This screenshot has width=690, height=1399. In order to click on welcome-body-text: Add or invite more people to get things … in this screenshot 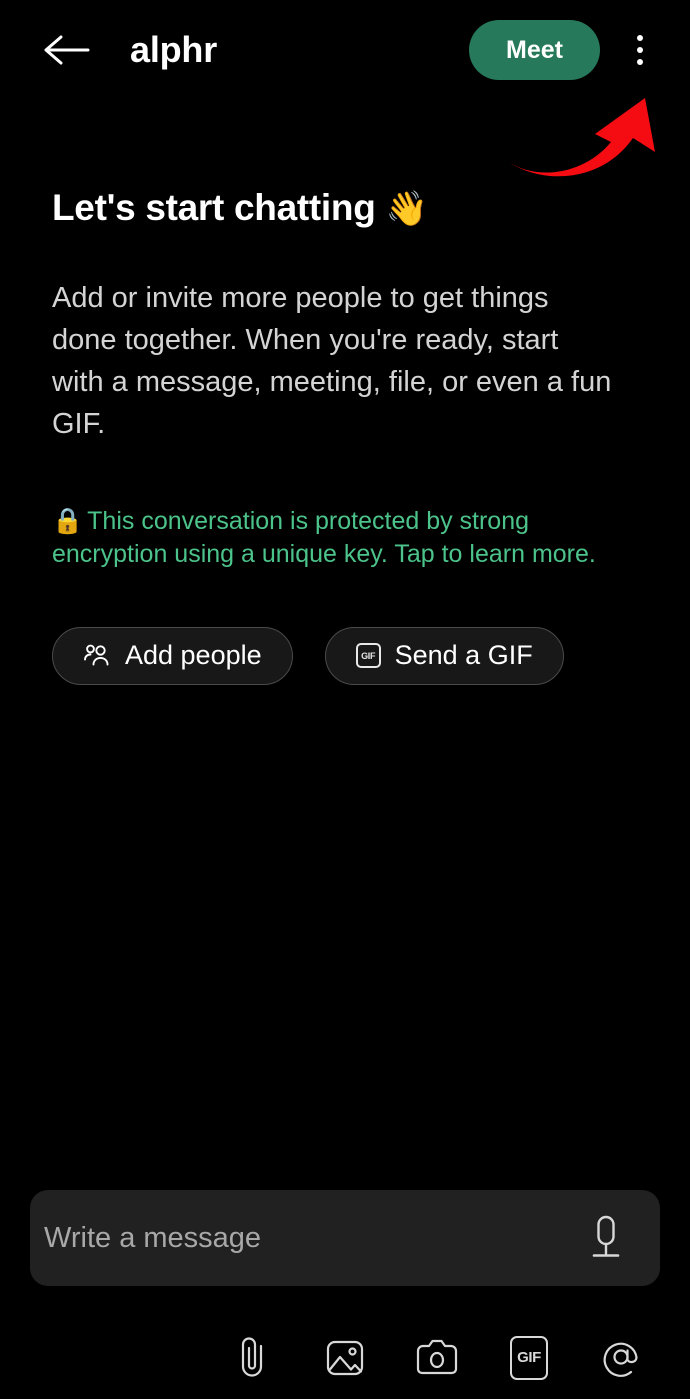, I will do `click(332, 360)`.